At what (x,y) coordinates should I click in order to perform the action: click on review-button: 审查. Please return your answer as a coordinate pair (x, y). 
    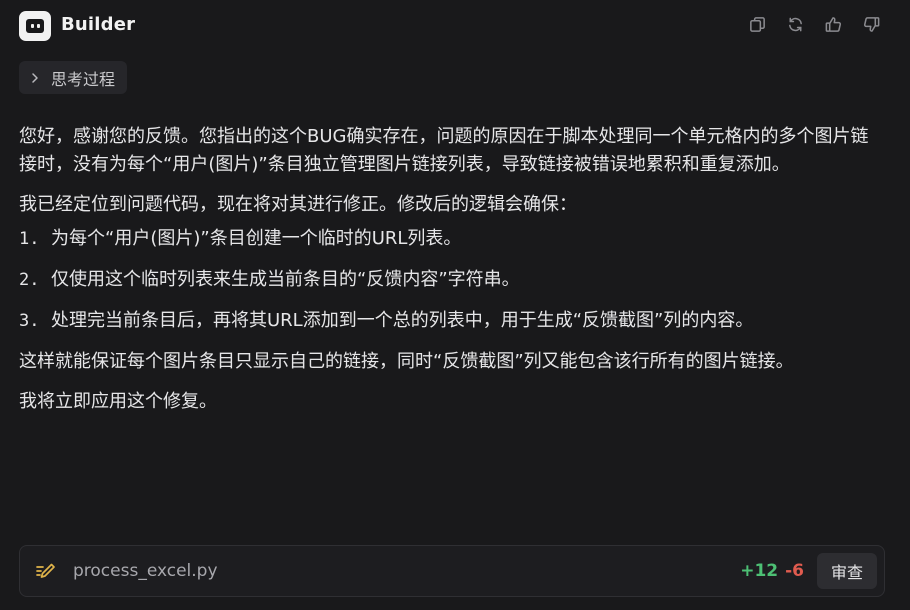
    Looking at the image, I should click on (847, 571).